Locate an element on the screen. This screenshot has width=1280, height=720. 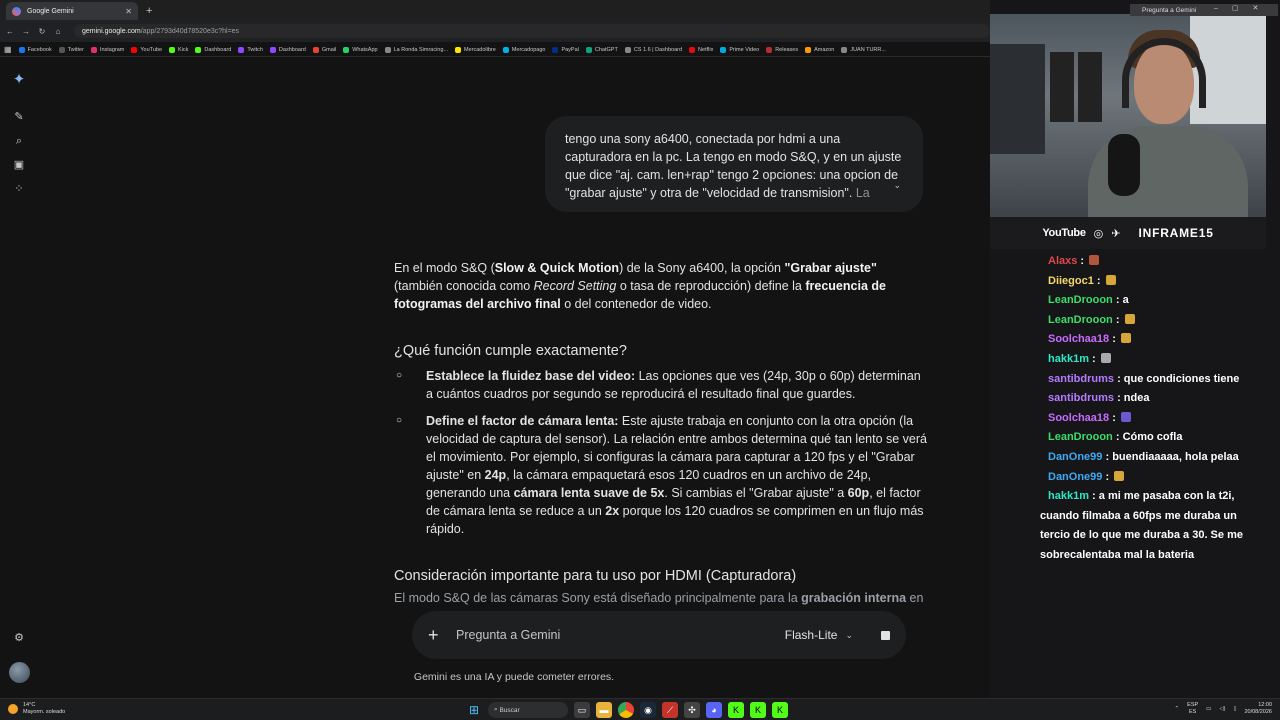
steam-icon: ◉ is located at coordinates (648, 710).